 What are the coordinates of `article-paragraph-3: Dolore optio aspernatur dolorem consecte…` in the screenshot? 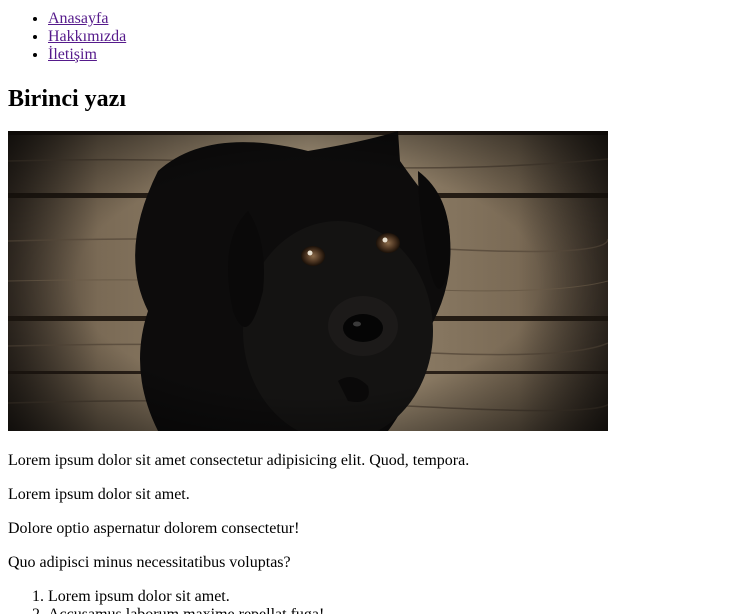 It's located at (154, 528).